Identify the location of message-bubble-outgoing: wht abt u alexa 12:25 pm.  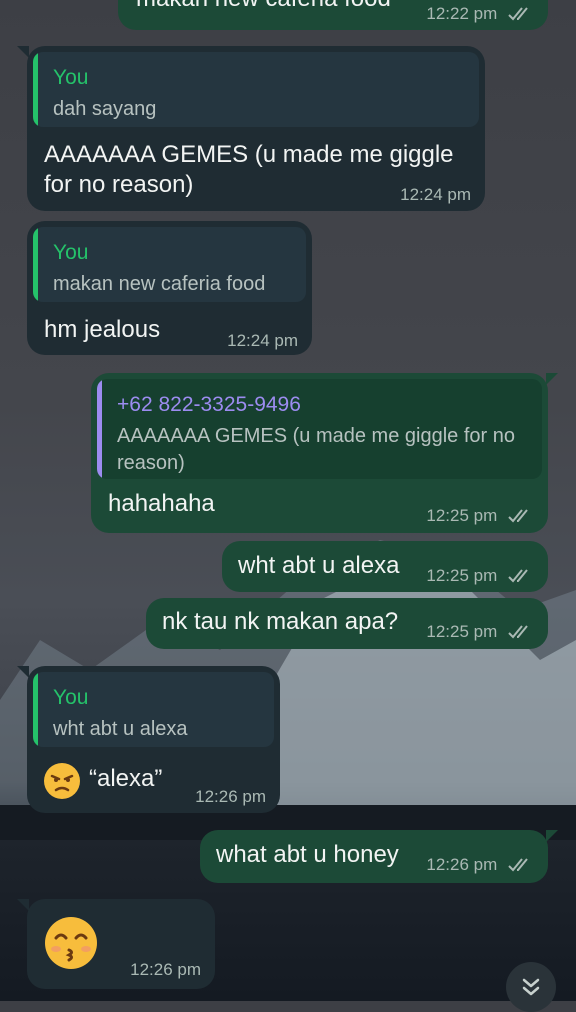
(385, 566).